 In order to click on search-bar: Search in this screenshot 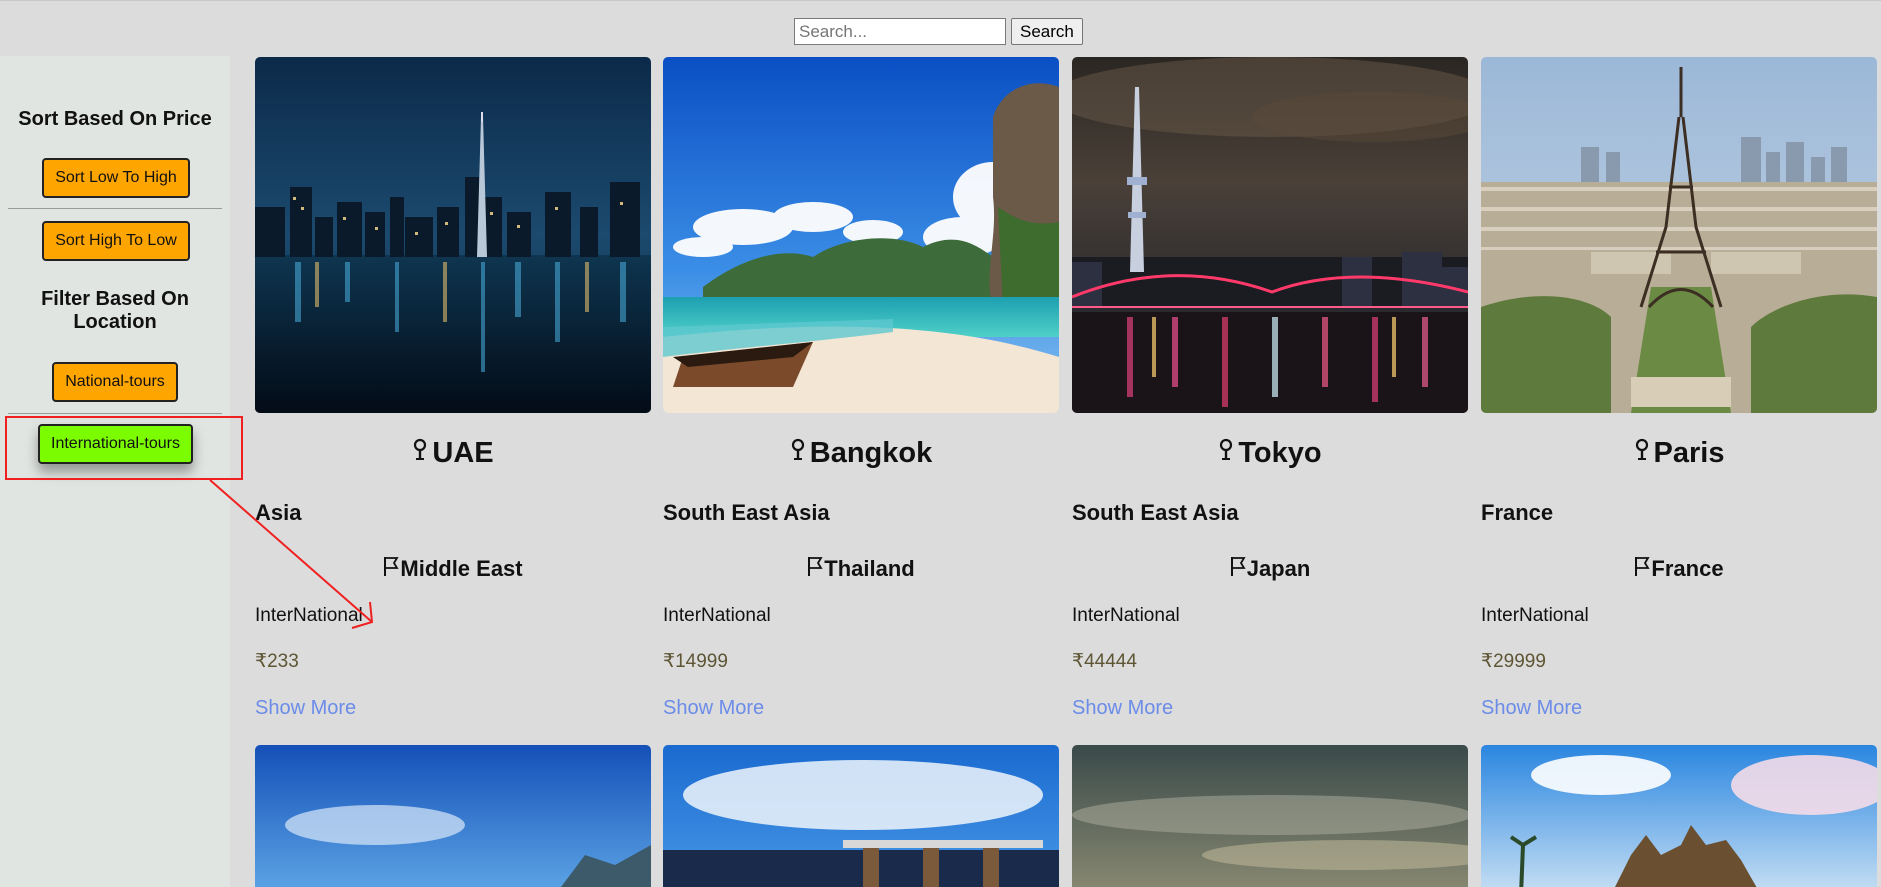, I will do `click(938, 31)`.